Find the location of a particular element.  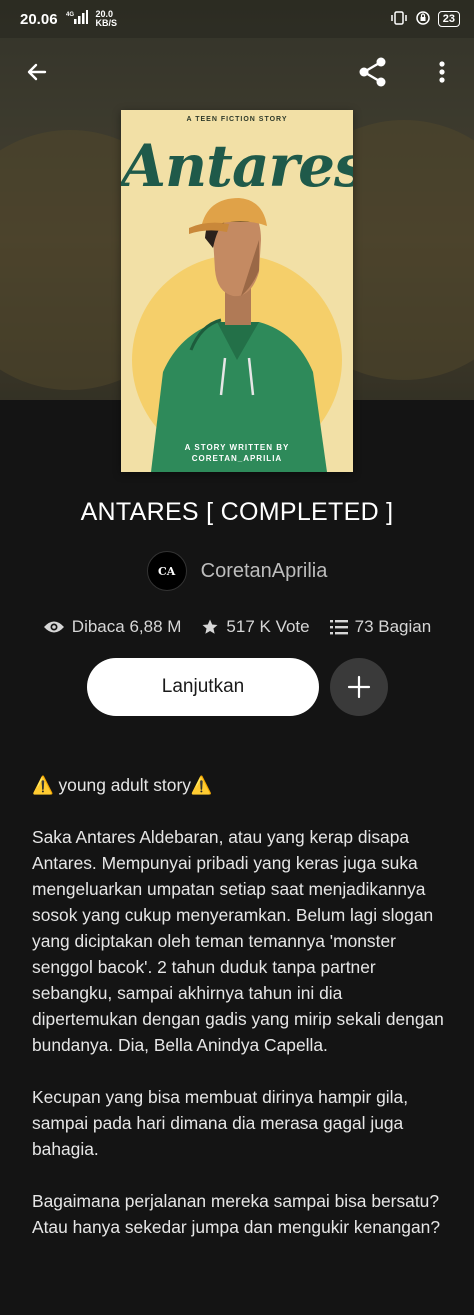

more-vertical-icon is located at coordinates (442, 72).